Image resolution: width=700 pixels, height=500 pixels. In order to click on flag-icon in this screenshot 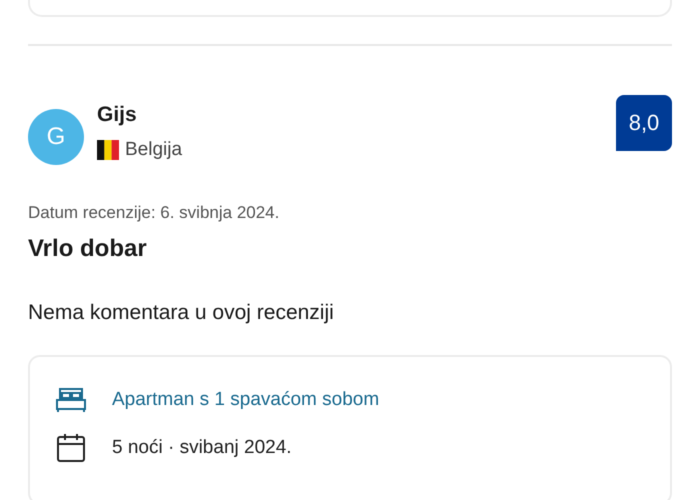, I will do `click(108, 150)`.